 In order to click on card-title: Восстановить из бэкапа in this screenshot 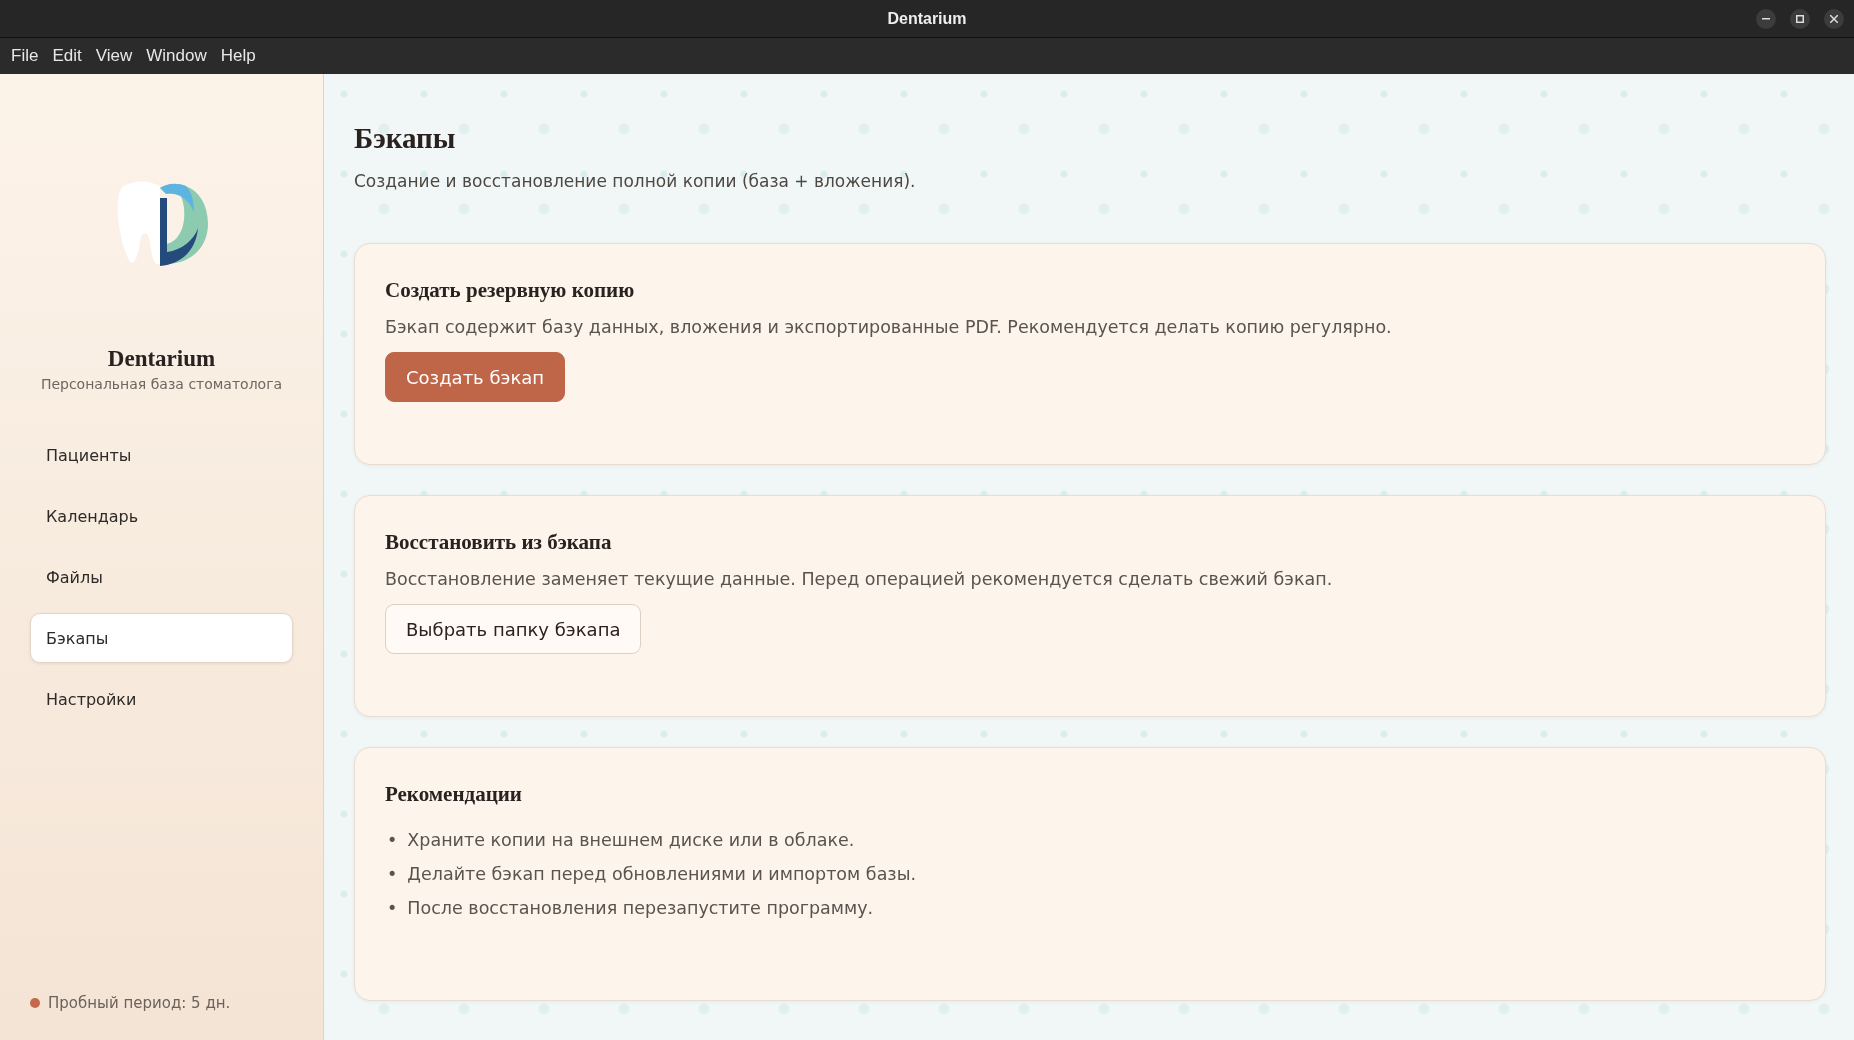, I will do `click(499, 542)`.